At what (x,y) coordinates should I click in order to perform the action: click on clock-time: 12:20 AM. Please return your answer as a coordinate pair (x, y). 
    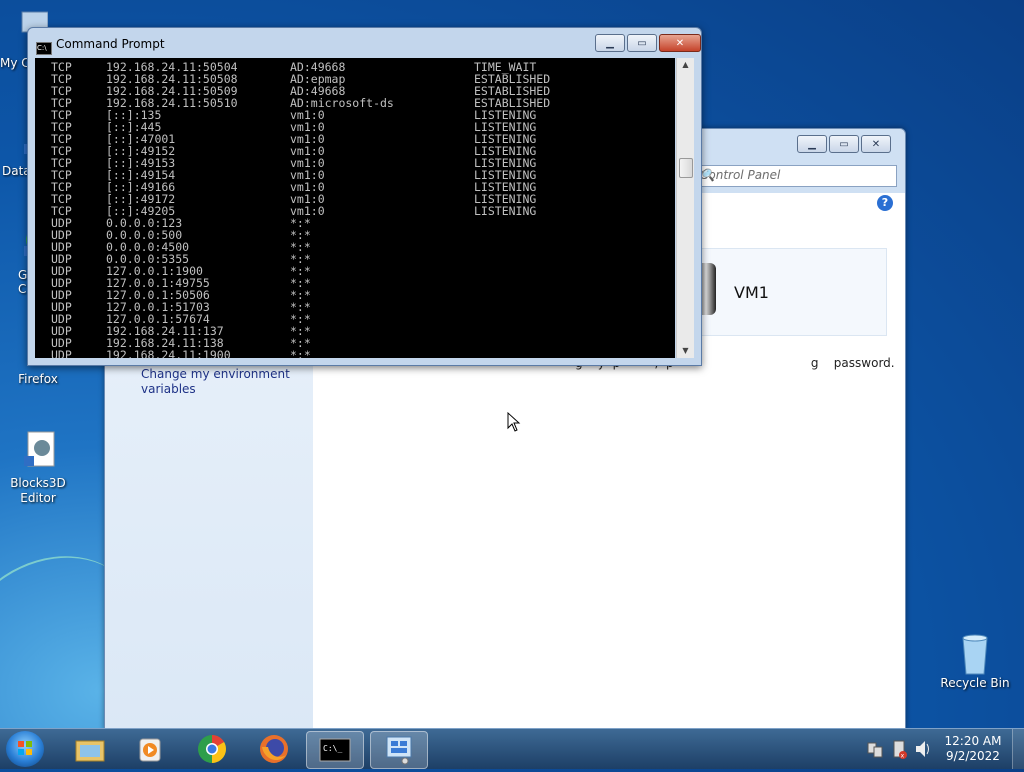
    Looking at the image, I should click on (973, 741).